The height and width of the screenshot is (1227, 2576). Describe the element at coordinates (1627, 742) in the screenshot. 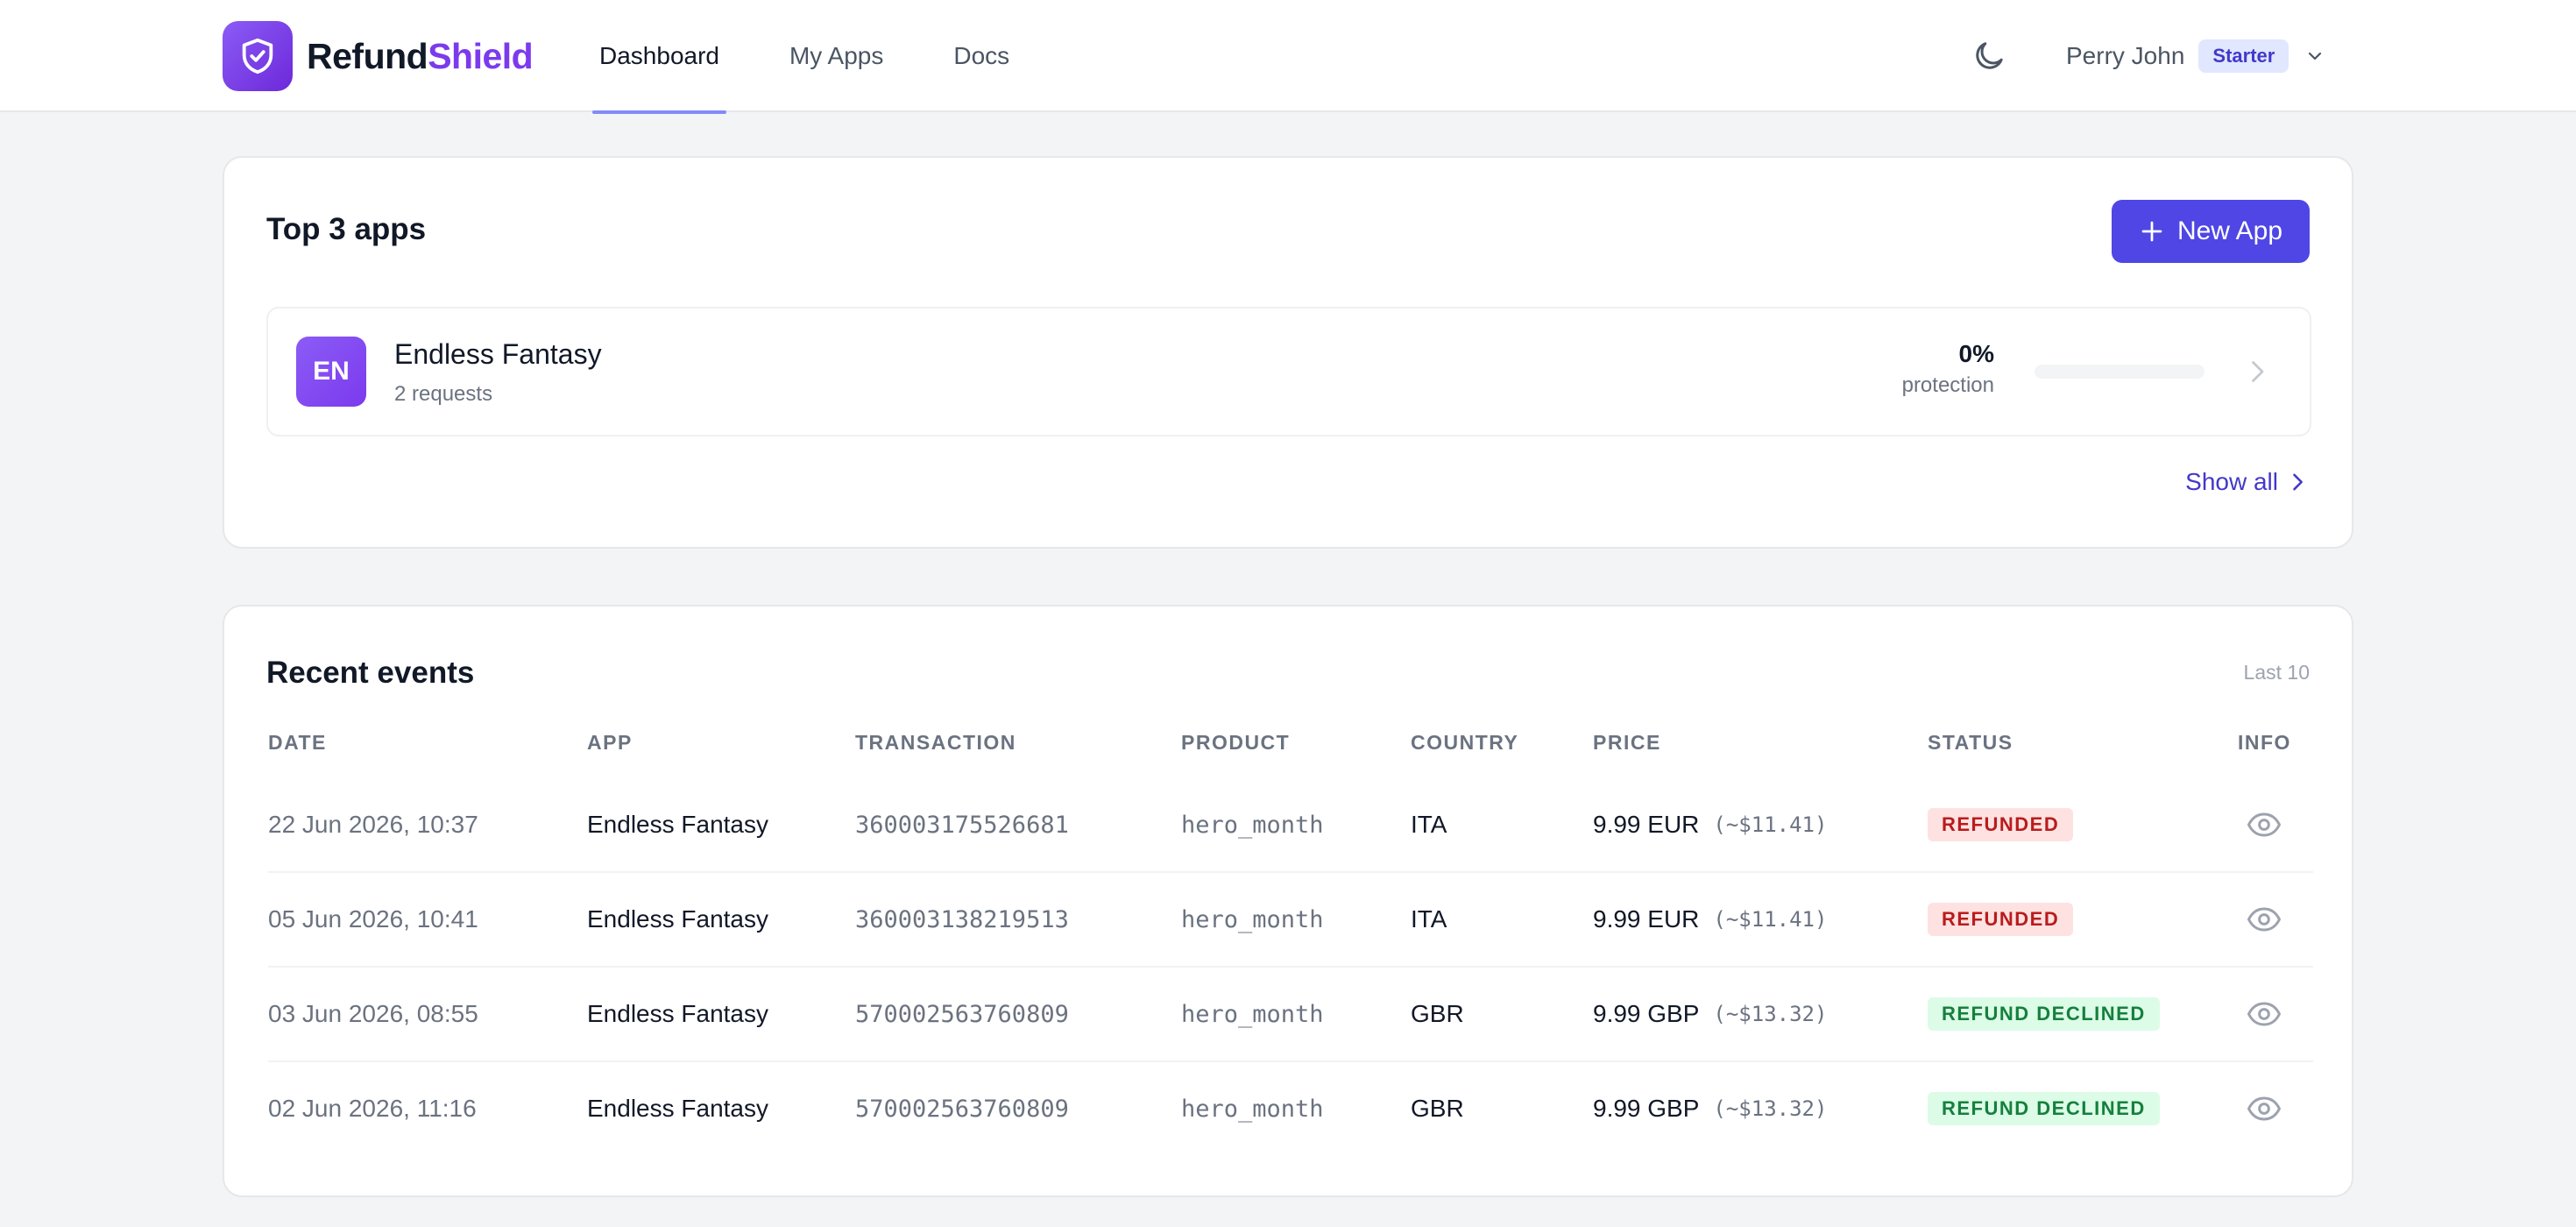

I see `column-header-price: PRICE` at that location.